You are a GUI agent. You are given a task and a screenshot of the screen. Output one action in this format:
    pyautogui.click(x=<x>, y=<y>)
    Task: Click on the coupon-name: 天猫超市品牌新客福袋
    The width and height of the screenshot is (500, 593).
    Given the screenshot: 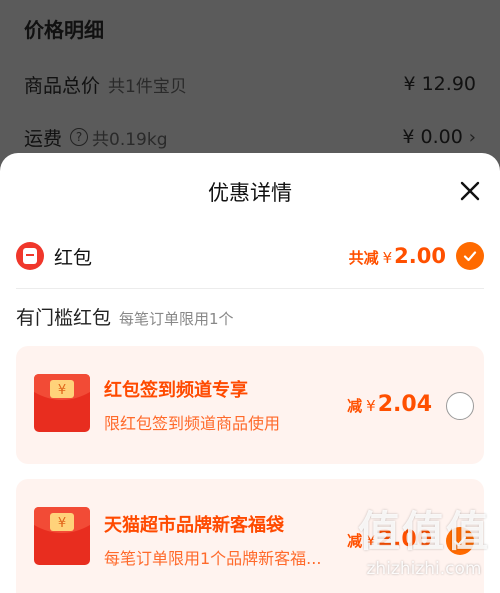 What is the action you would take?
    pyautogui.click(x=194, y=525)
    